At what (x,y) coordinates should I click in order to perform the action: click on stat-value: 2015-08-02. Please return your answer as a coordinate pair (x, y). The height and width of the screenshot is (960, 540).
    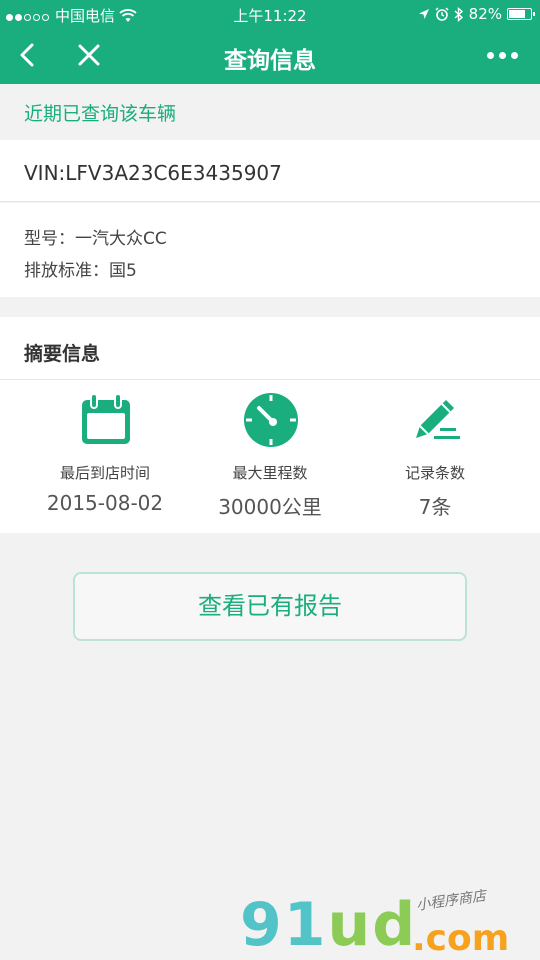
    Looking at the image, I should click on (105, 503).